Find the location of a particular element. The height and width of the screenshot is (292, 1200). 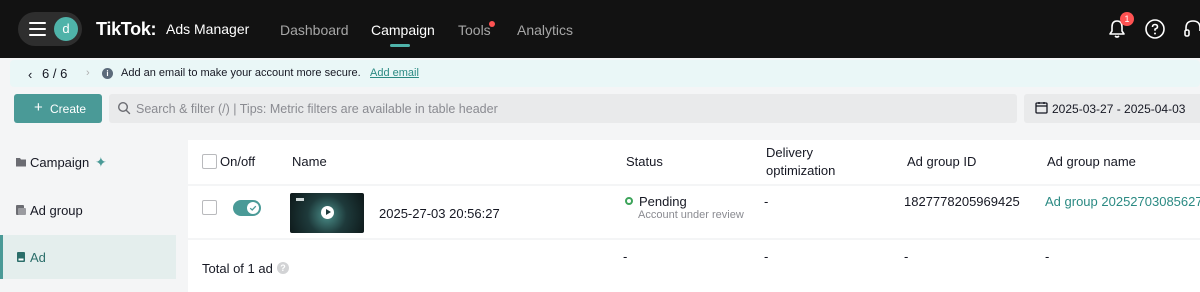

create-button: + Create is located at coordinates (58, 108).